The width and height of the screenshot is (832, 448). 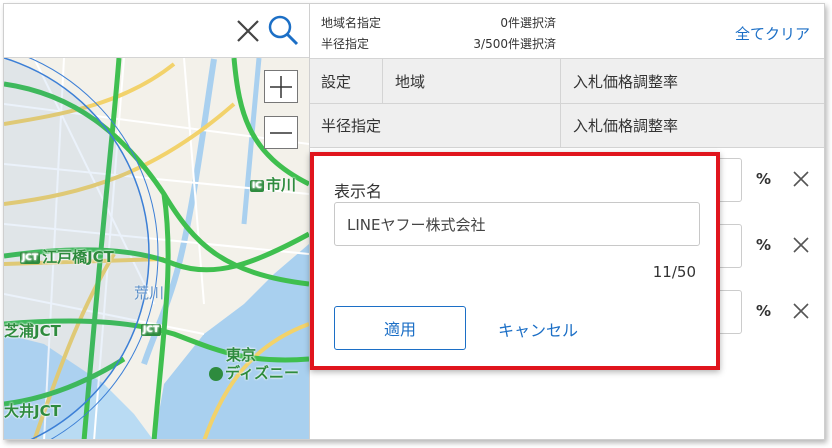 I want to click on cancel-button: キャンセル, so click(x=538, y=329).